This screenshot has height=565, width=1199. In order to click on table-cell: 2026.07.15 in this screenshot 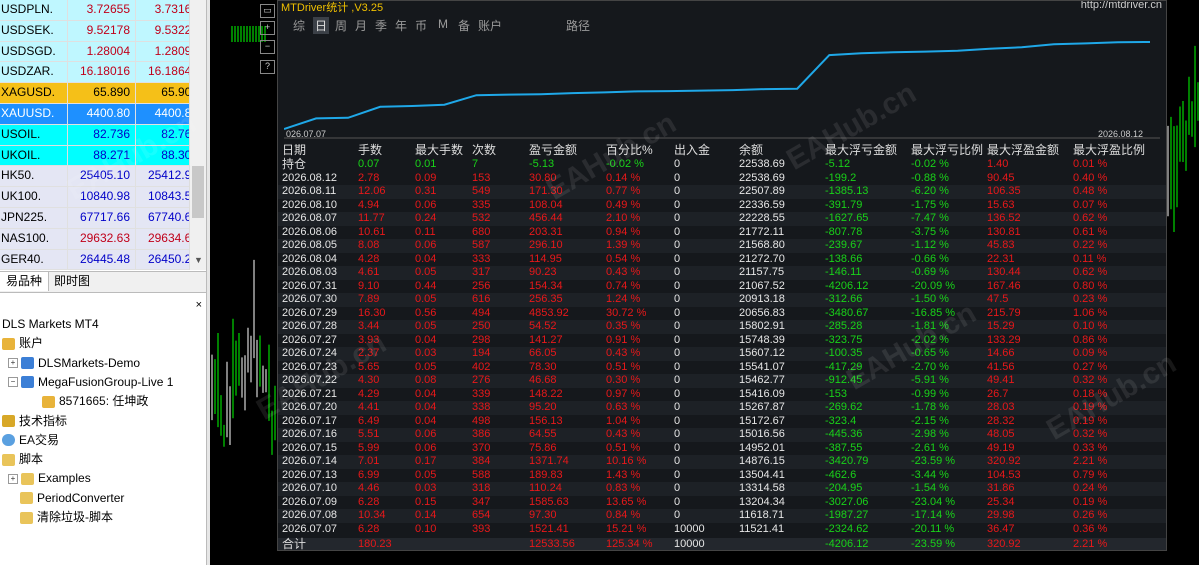, I will do `click(310, 447)`.